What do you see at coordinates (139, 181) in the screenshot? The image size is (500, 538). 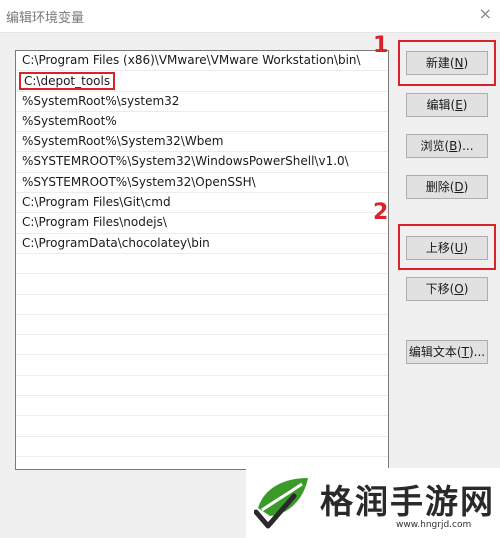 I see `list-item-text: %SYSTEMROOT%\System32\OpenSSH\` at bounding box center [139, 181].